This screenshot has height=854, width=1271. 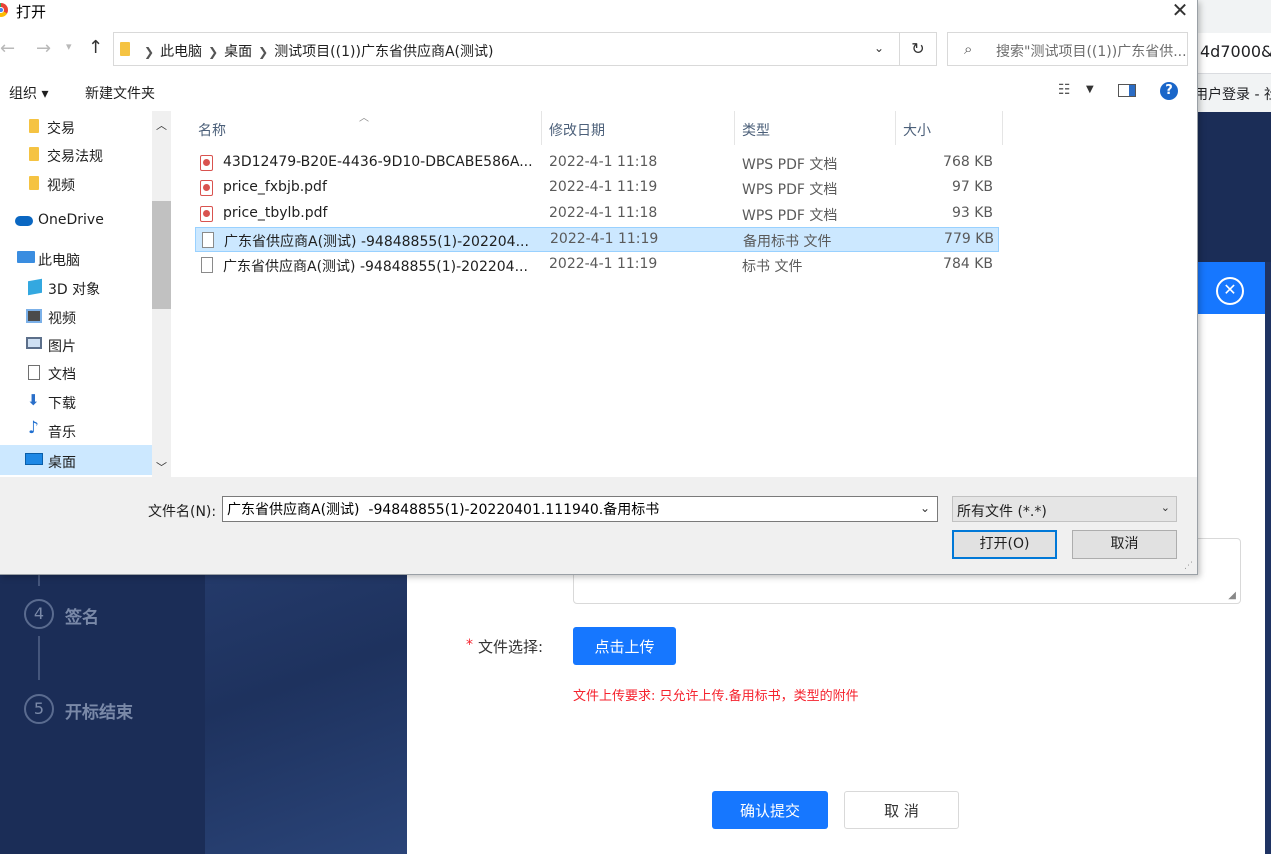 I want to click on dialog-cancel-button: 取消, so click(x=1124, y=544).